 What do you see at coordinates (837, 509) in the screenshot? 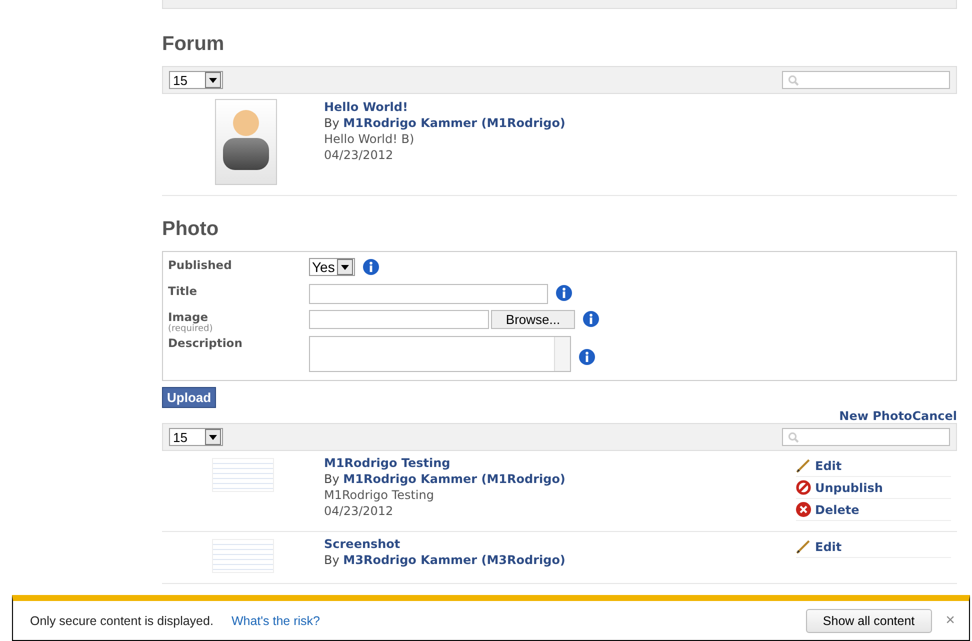
I see `action-link: Delete` at bounding box center [837, 509].